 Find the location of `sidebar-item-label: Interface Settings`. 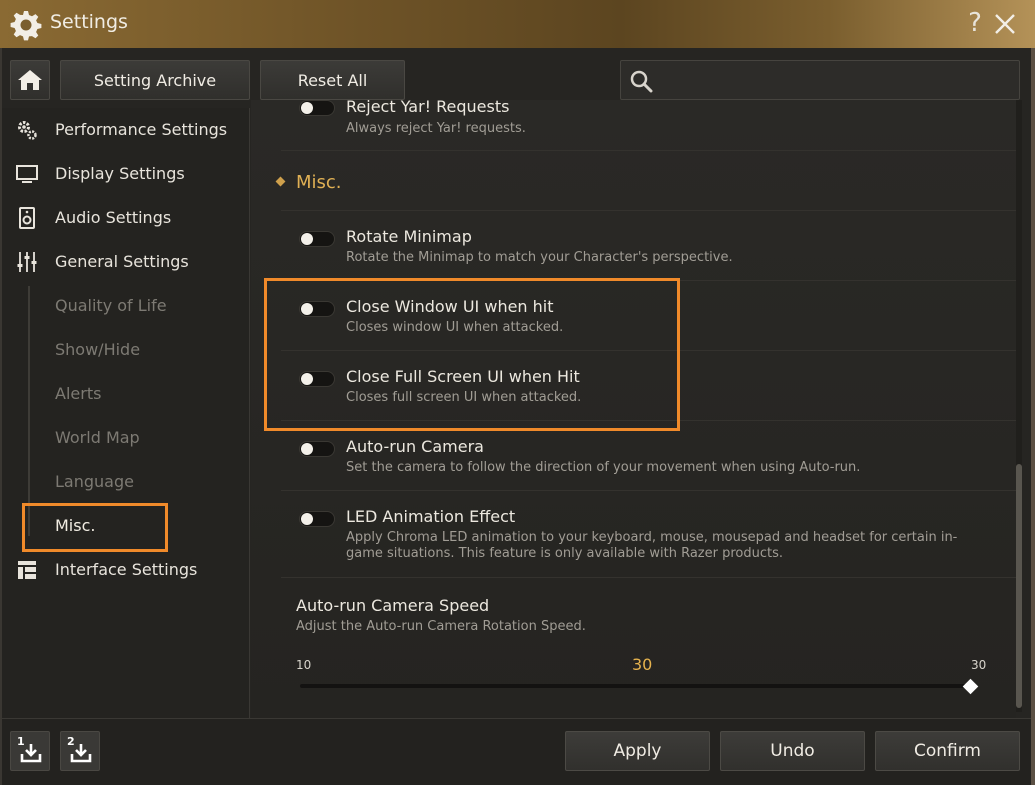

sidebar-item-label: Interface Settings is located at coordinates (126, 569).